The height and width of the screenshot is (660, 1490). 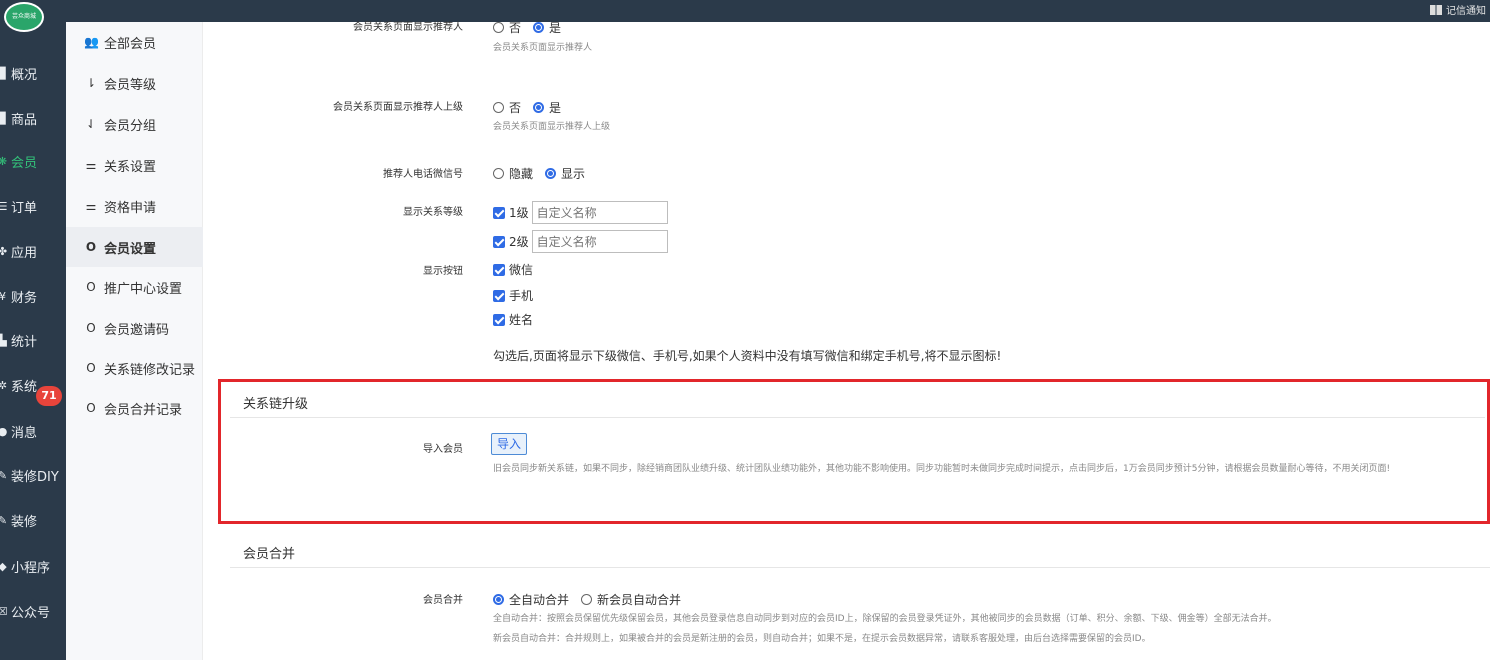 I want to click on menu-glyph-icon: ⚌, so click(x=91, y=206).